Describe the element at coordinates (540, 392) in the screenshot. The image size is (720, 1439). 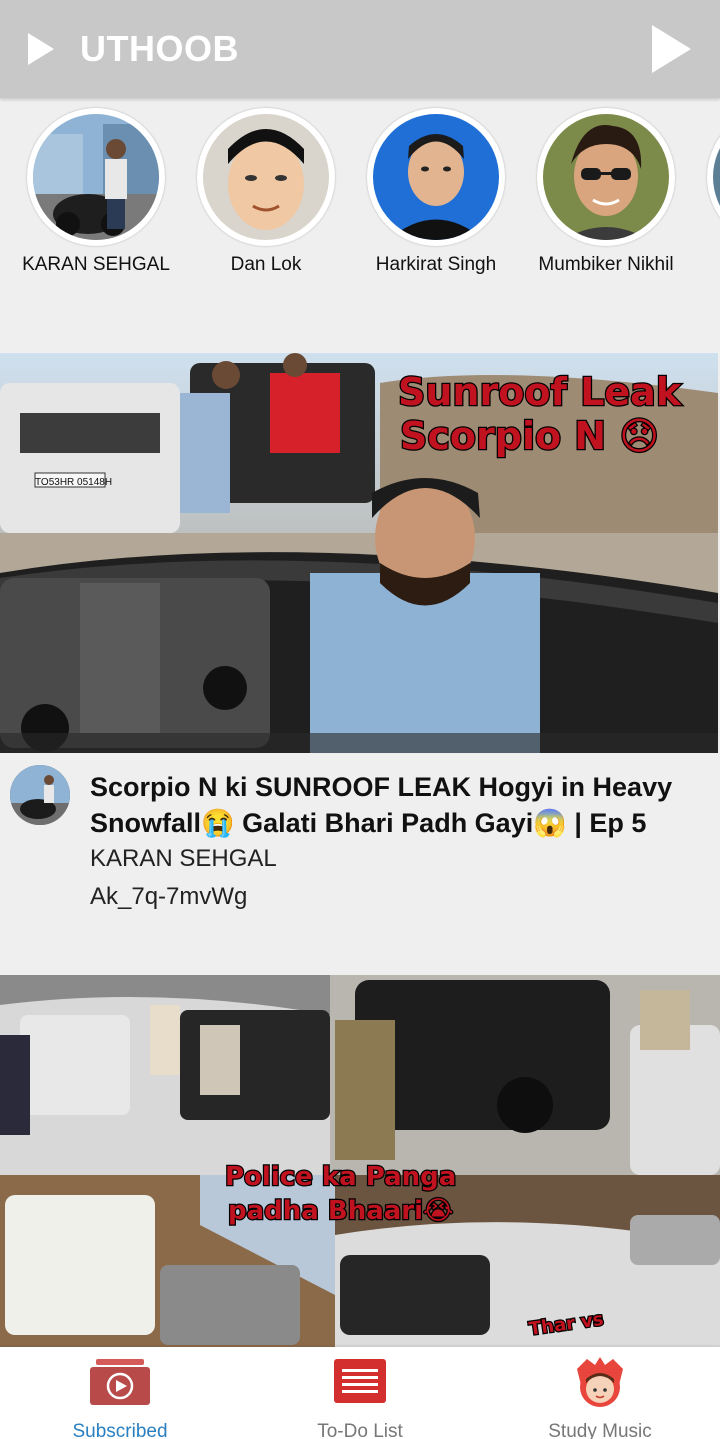
I see `thumbnail-overlay-line-1: Sunroof Leak` at that location.